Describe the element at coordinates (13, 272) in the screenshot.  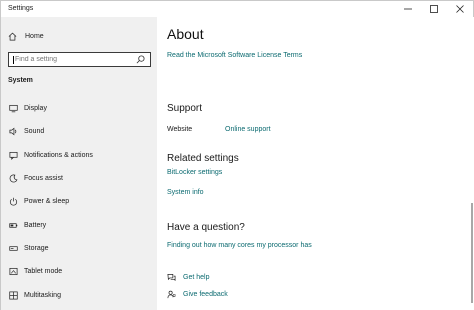
I see `tablet-mode-icon` at that location.